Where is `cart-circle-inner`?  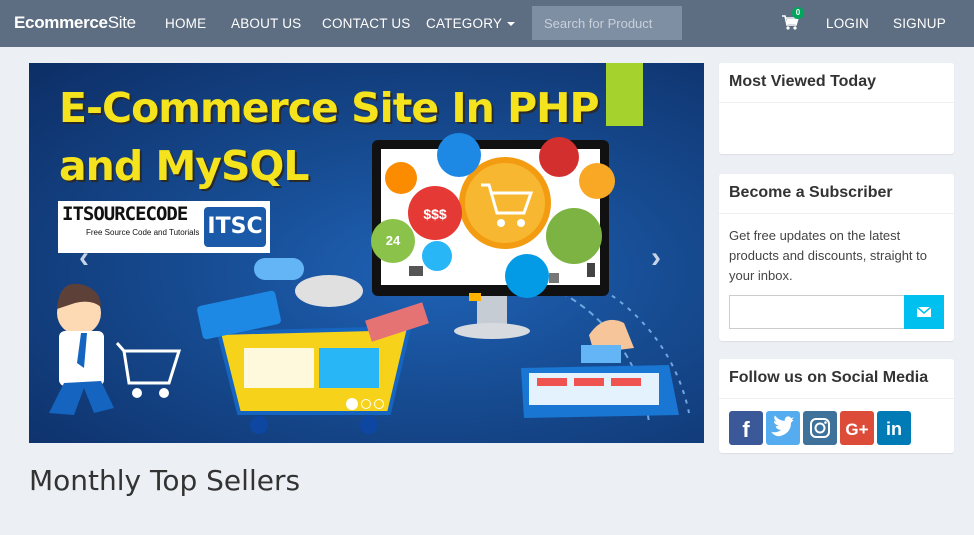
cart-circle-inner is located at coordinates (505, 203).